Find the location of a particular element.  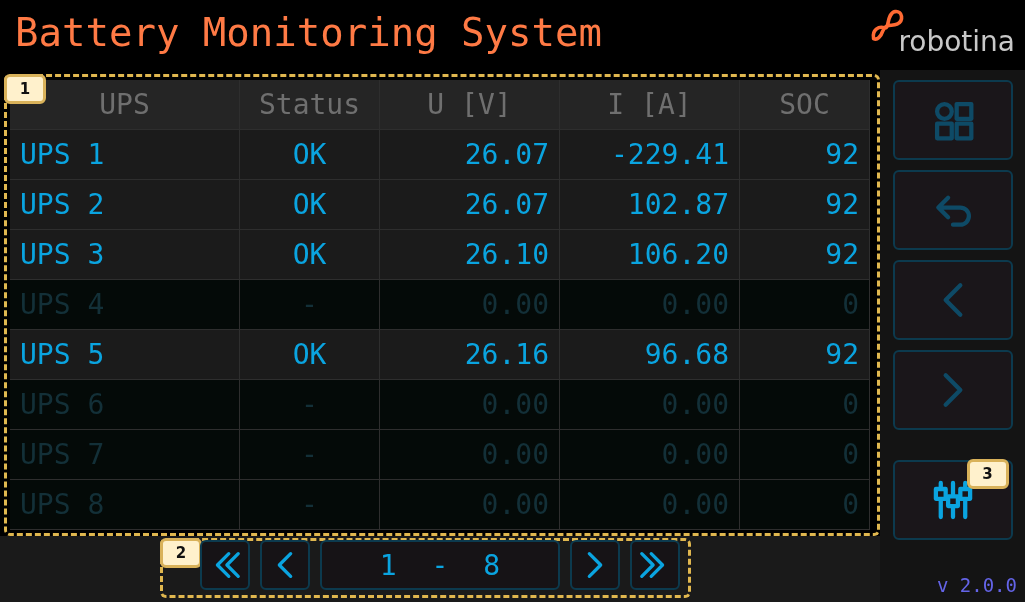

table-cell: UPS 5 is located at coordinates (125, 355).